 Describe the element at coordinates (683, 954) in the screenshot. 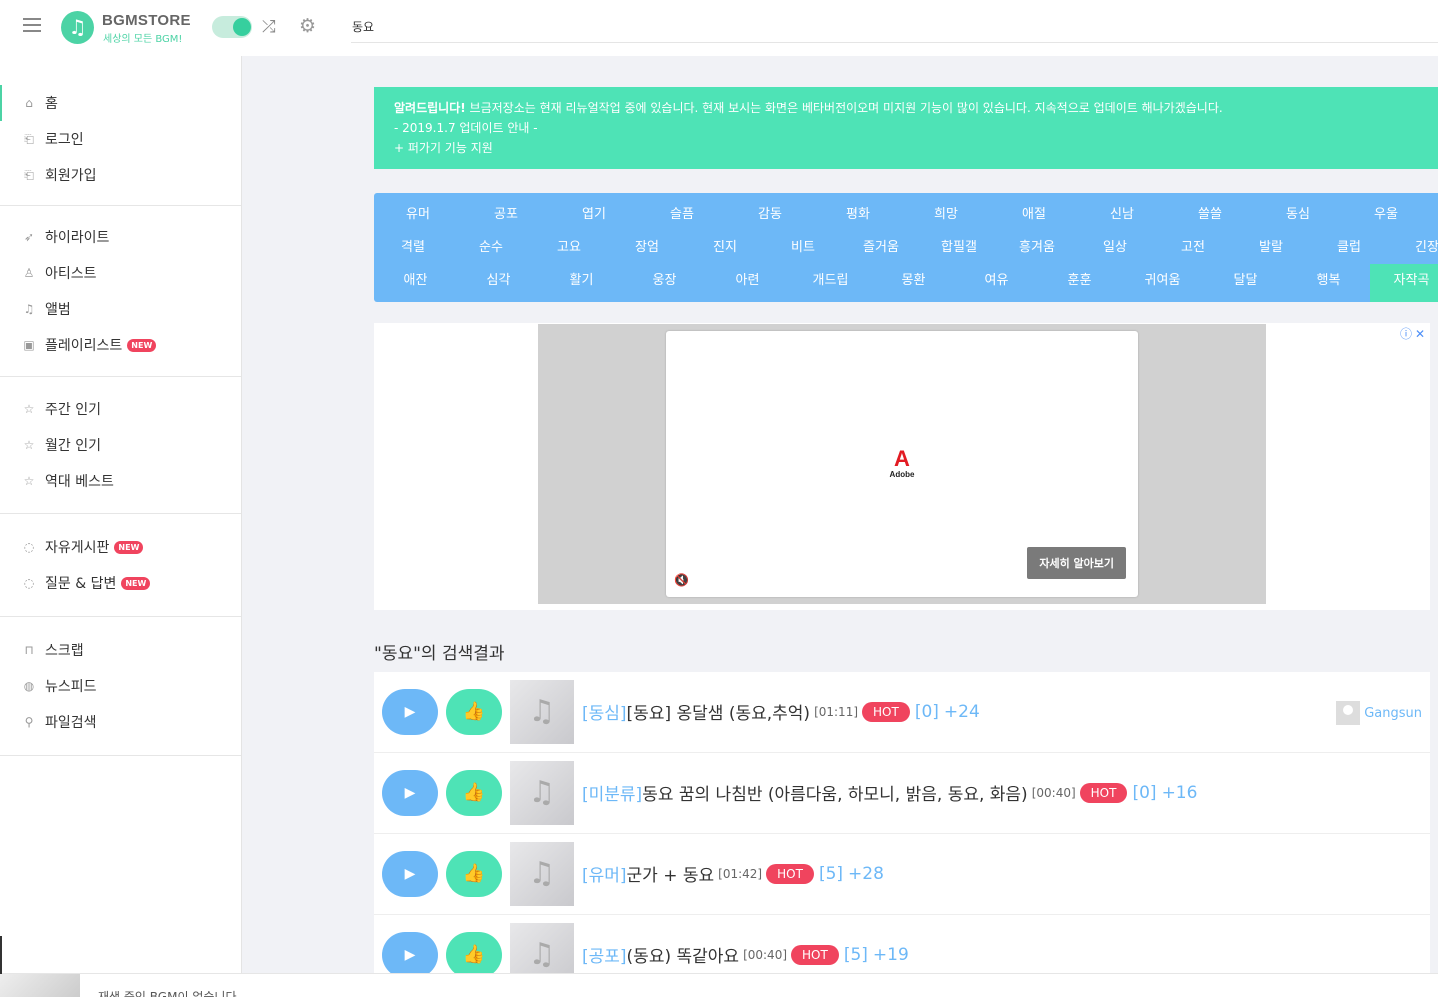

I see `track-title: (동요) 똑같아요` at that location.